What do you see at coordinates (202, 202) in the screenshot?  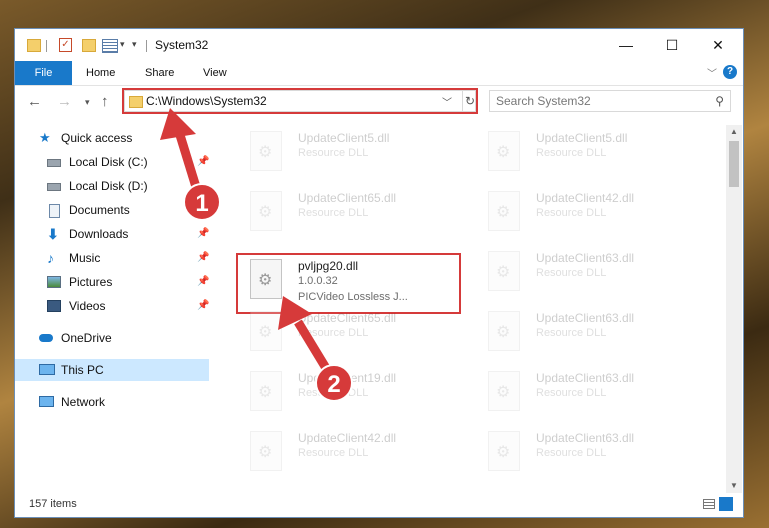 I see `callout-1: 1` at bounding box center [202, 202].